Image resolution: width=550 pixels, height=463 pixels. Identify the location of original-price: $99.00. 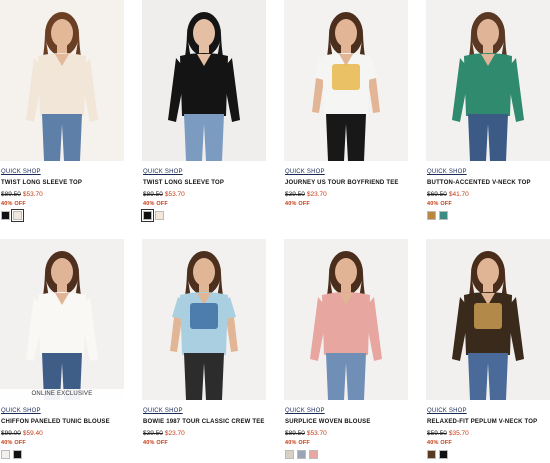
(11, 433).